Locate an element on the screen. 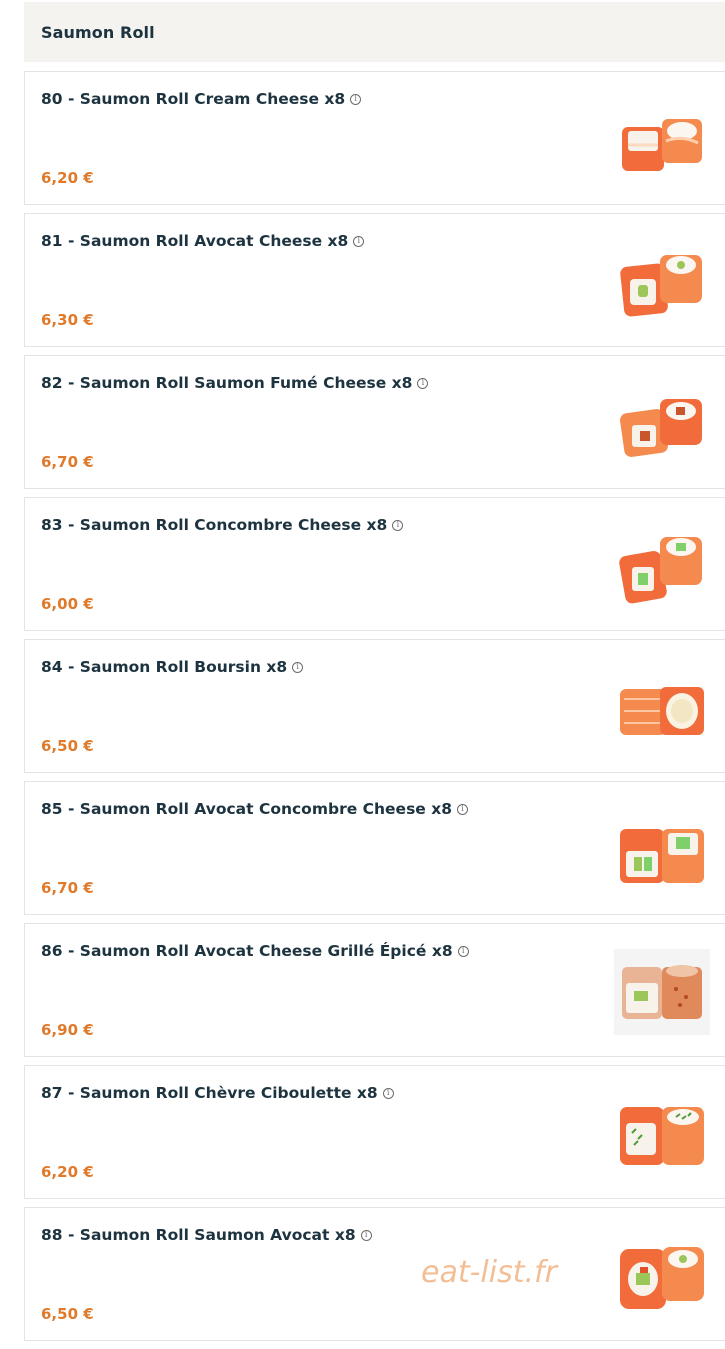  item-name: 88 - Saumon Roll Saumon Avocat x8 is located at coordinates (198, 1235).